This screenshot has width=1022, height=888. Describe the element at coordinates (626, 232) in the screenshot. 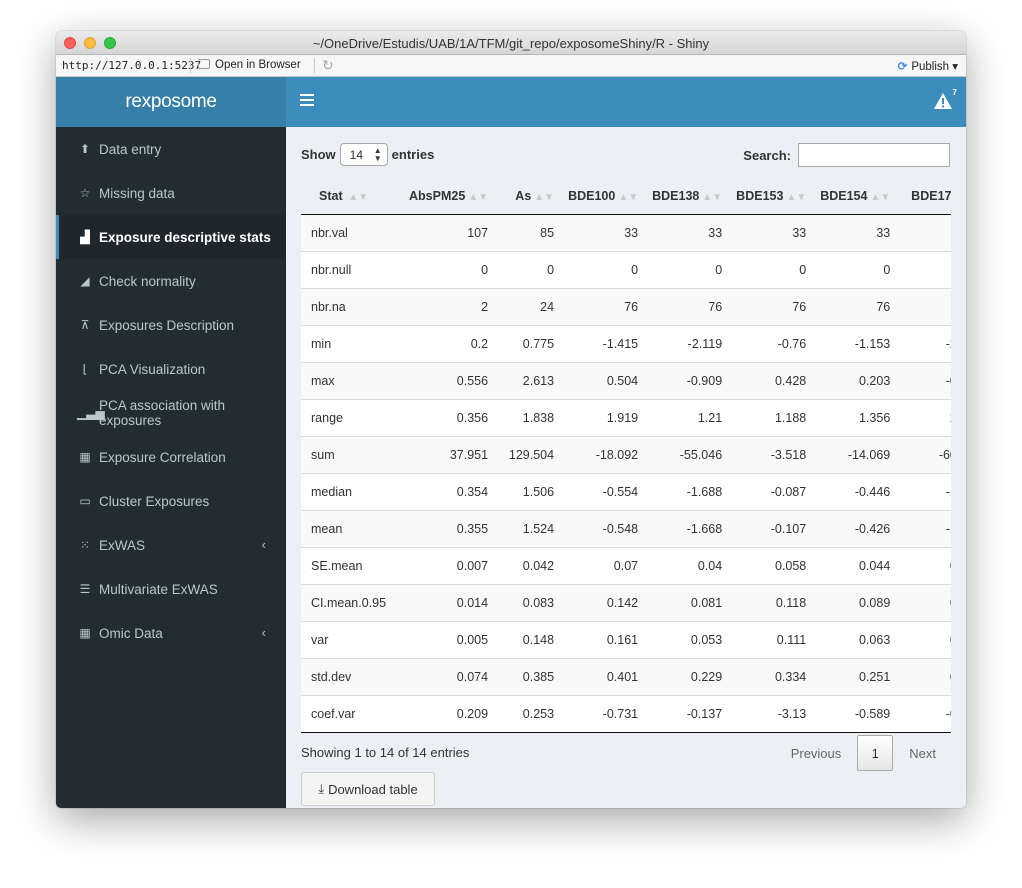

I see `table-row: nbr.val10785333333333` at that location.